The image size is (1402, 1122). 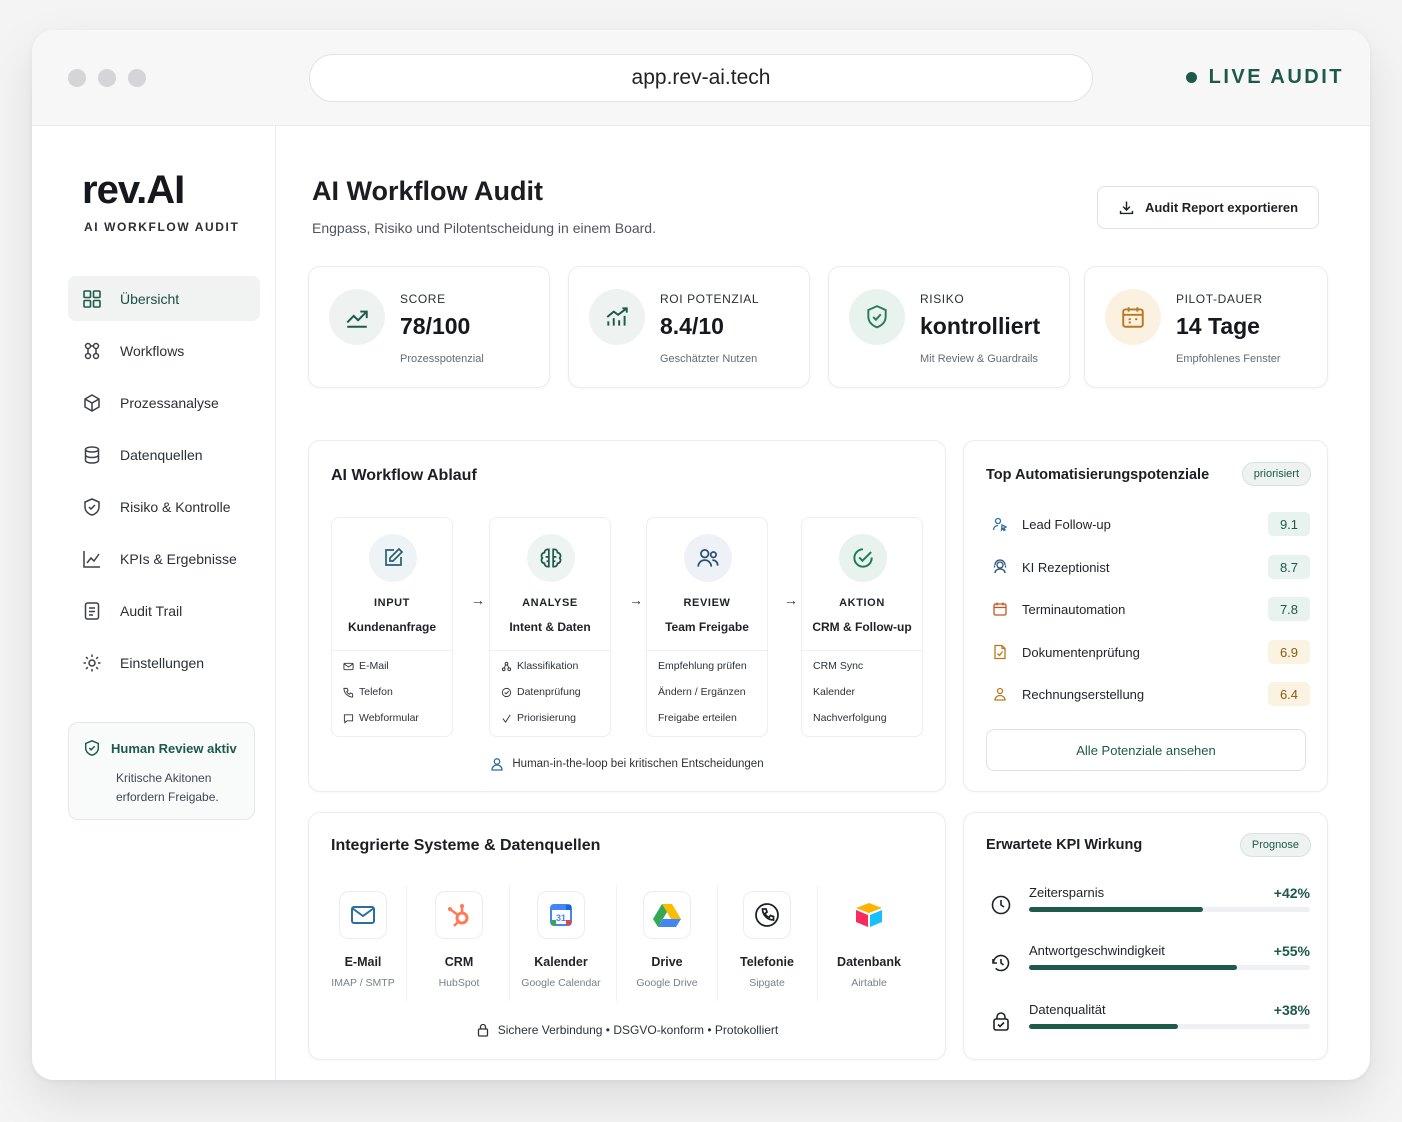 What do you see at coordinates (980, 326) in the screenshot?
I see `stat-value: kontrolliert` at bounding box center [980, 326].